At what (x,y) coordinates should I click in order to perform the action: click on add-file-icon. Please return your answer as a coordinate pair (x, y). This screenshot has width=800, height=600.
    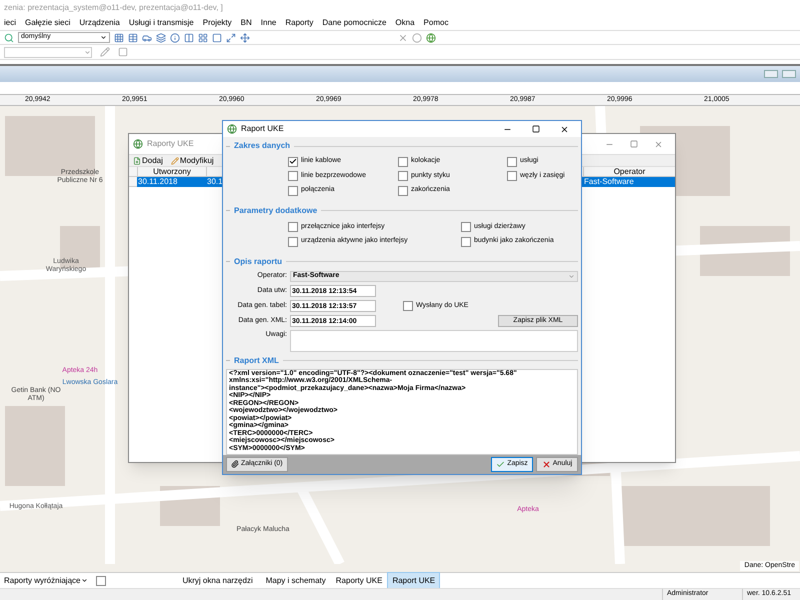
    Looking at the image, I should click on (137, 160).